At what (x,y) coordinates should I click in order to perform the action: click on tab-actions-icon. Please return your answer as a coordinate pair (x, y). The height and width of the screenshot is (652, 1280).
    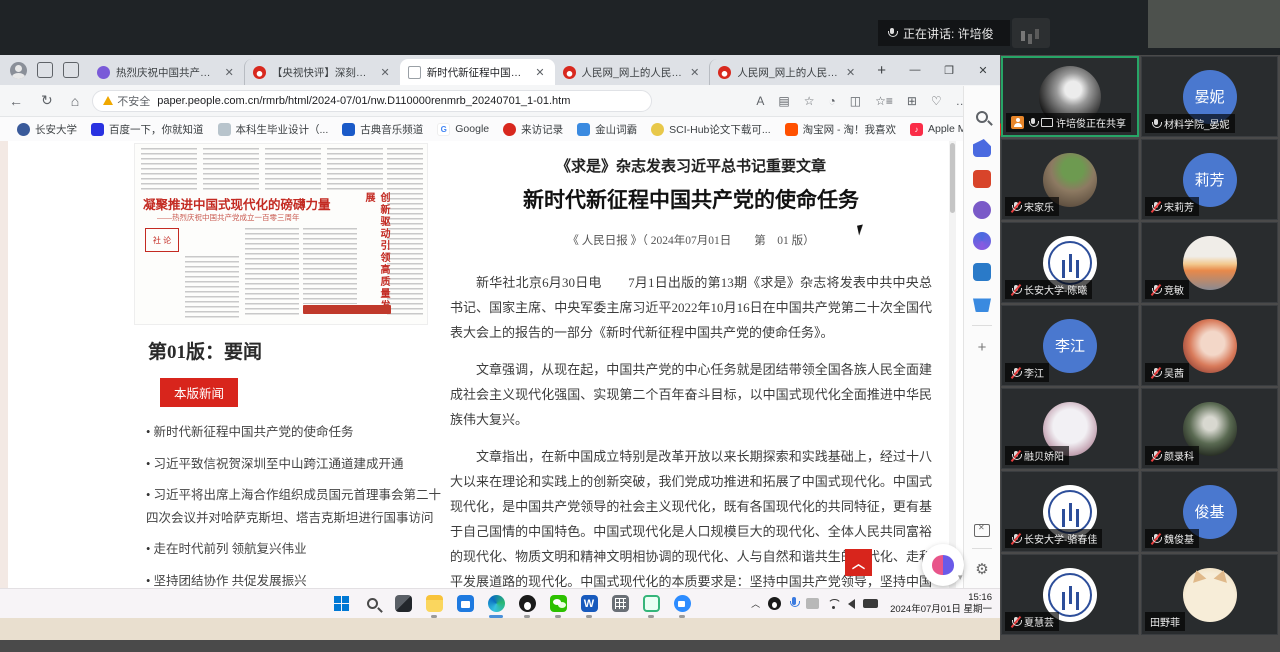
    Looking at the image, I should click on (71, 70).